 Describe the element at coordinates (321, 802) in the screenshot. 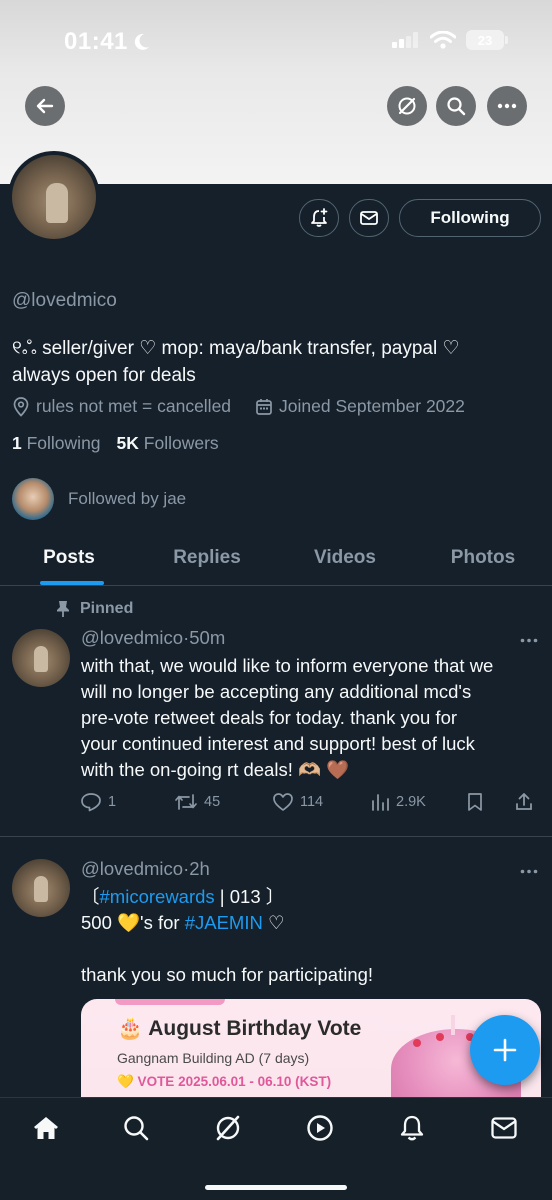

I see `like-button: 114` at that location.